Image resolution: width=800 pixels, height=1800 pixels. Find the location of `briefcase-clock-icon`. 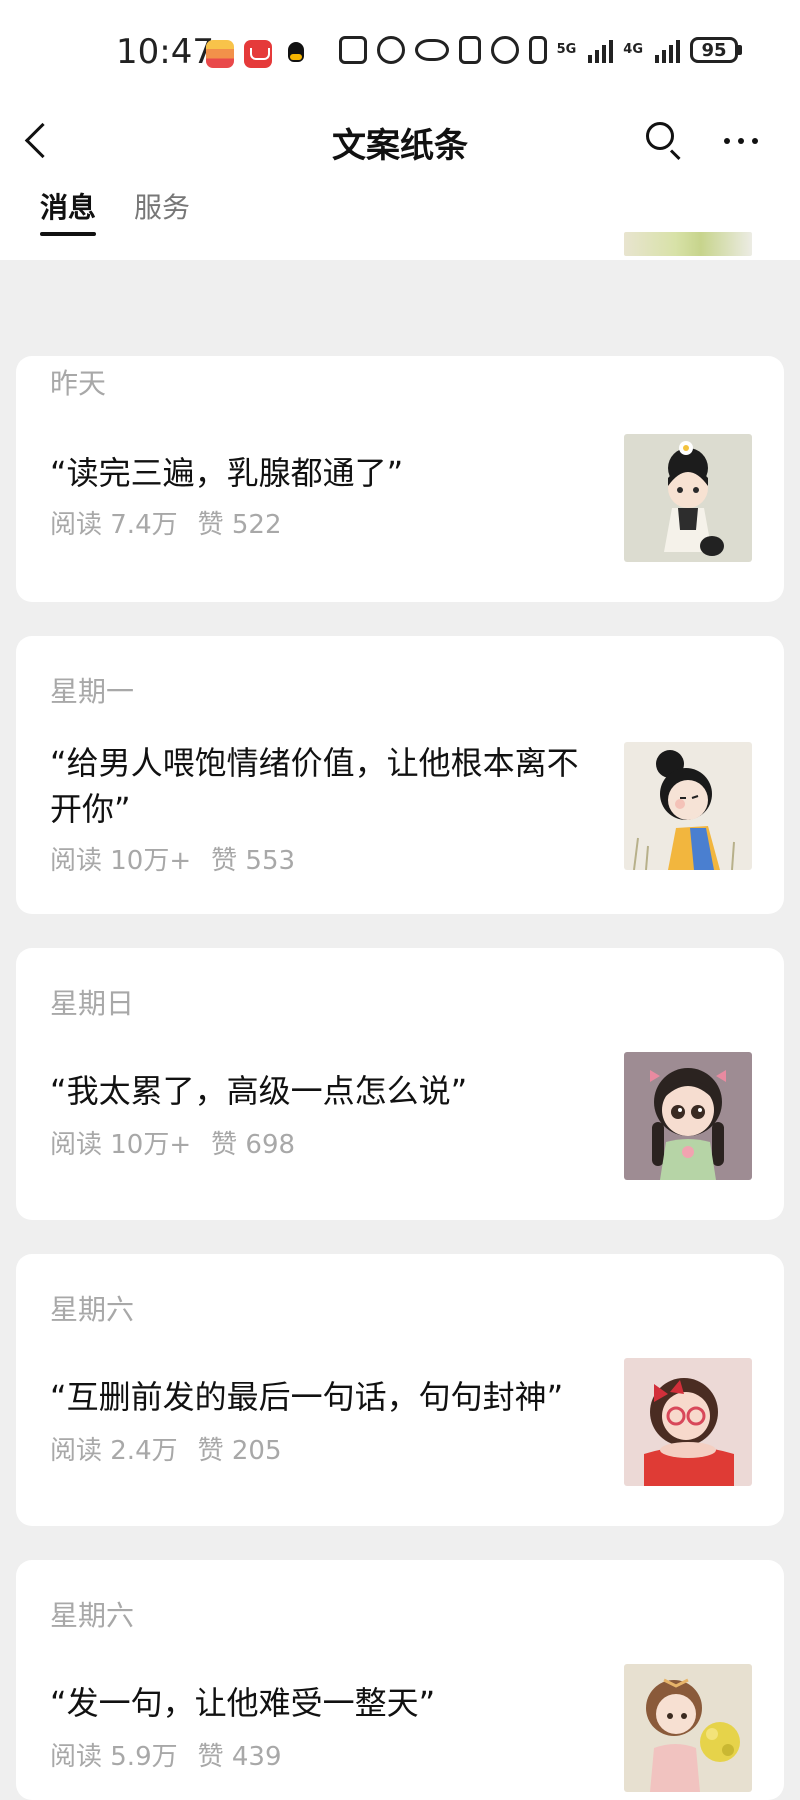

briefcase-clock-icon is located at coordinates (352, 50).